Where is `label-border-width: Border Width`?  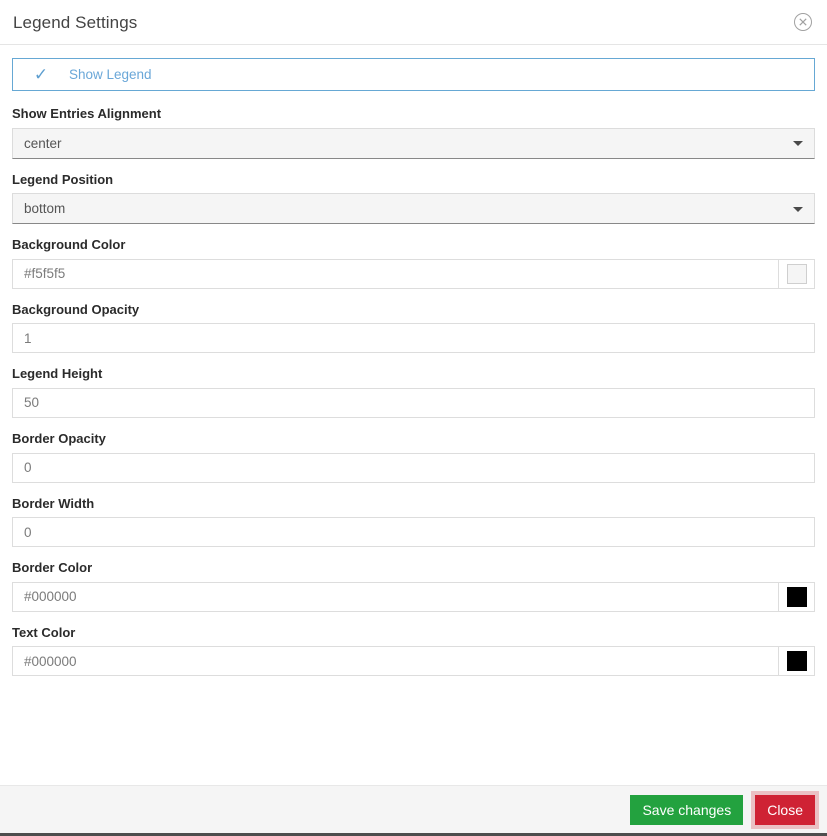
label-border-width: Border Width is located at coordinates (53, 503).